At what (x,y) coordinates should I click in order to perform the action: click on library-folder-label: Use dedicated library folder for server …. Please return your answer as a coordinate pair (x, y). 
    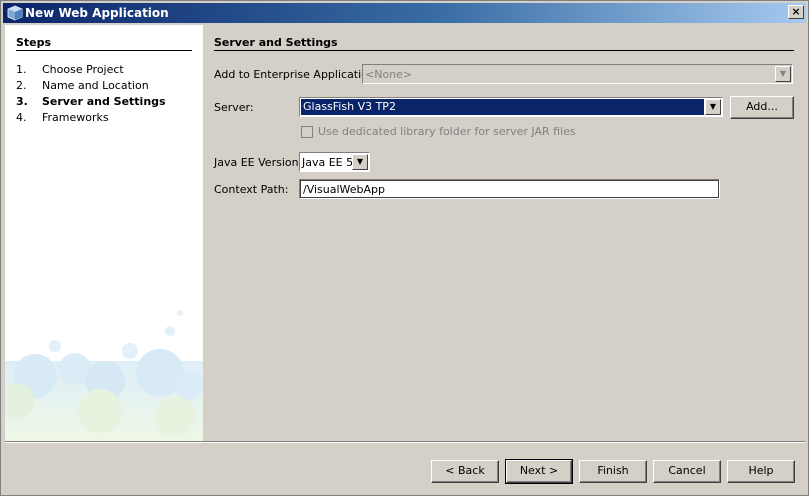
    Looking at the image, I should click on (447, 131).